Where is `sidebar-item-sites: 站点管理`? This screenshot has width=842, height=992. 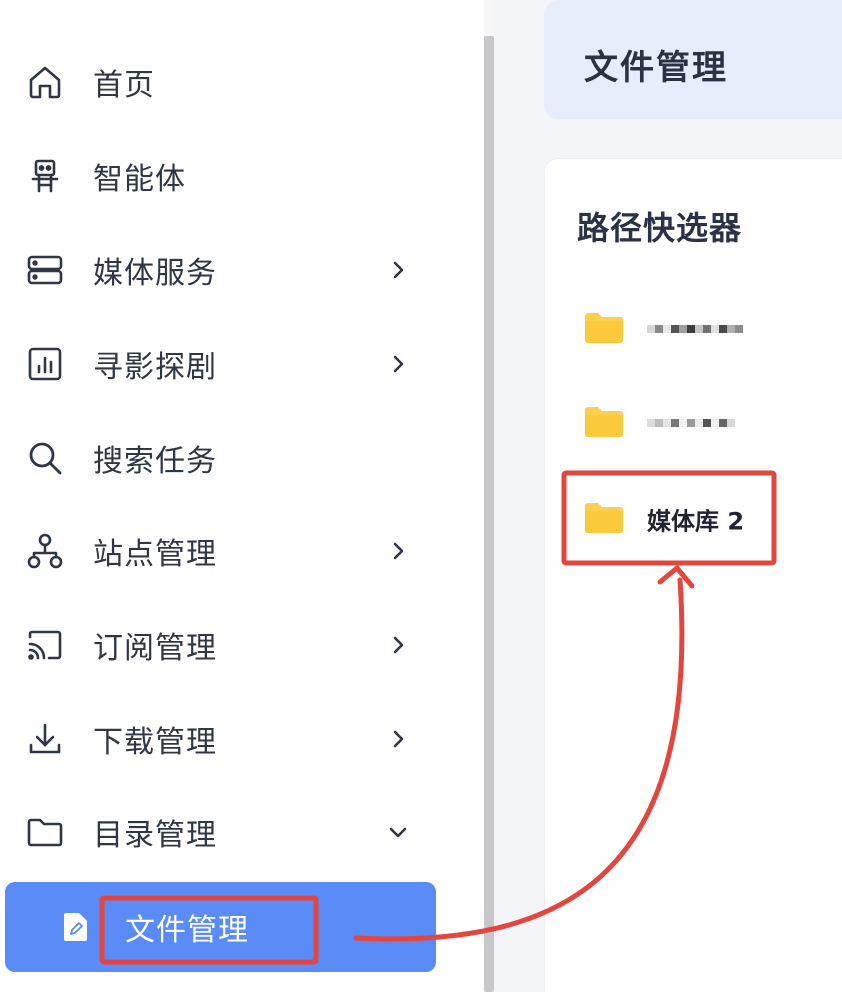
sidebar-item-sites: 站点管理 is located at coordinates (220, 551).